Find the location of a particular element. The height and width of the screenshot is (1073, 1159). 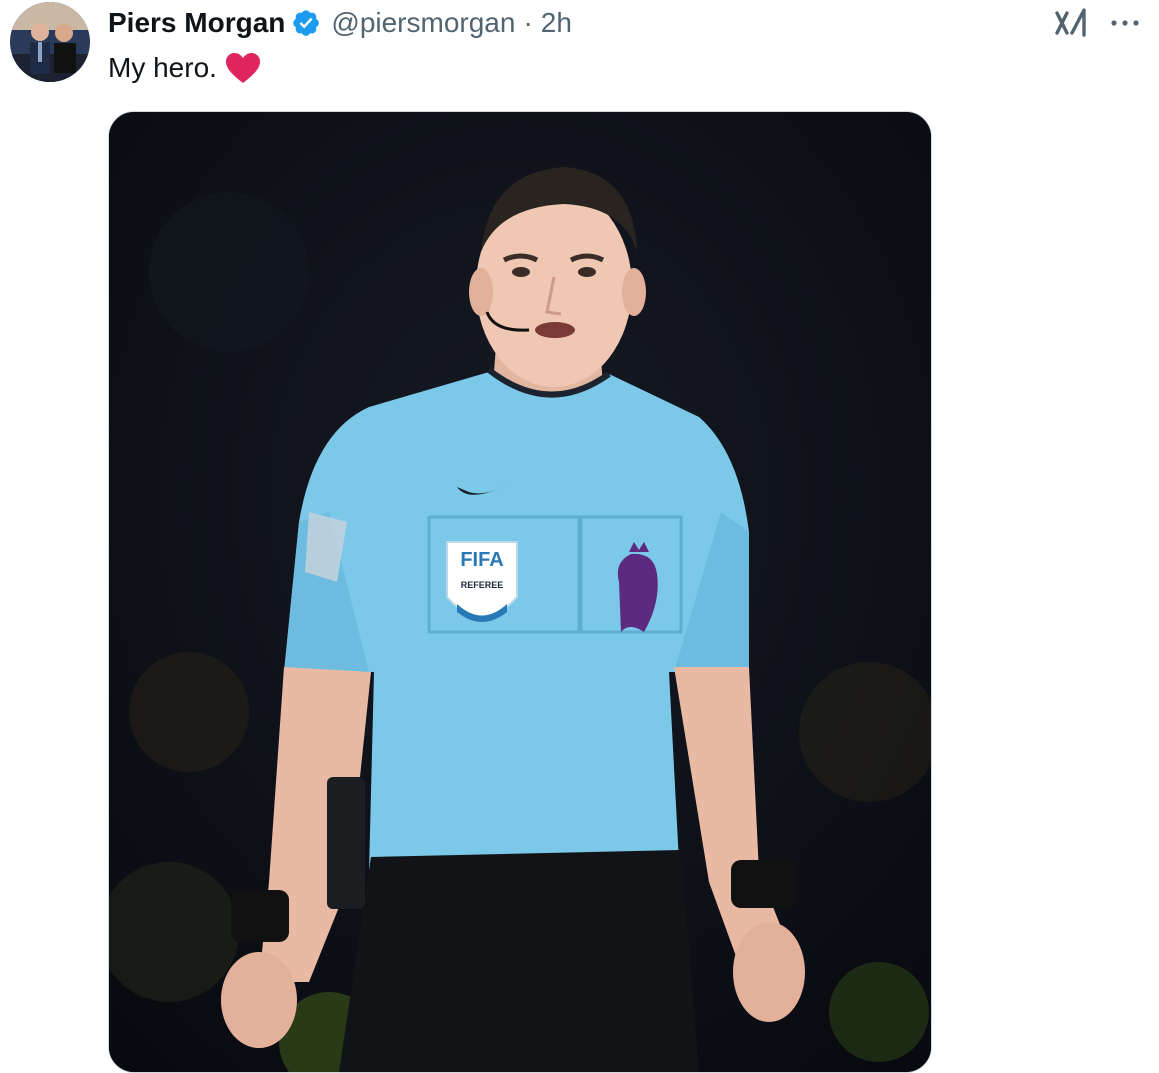

tweet-header: Piers Morgan @piersmorgan · 2h is located at coordinates (340, 23).